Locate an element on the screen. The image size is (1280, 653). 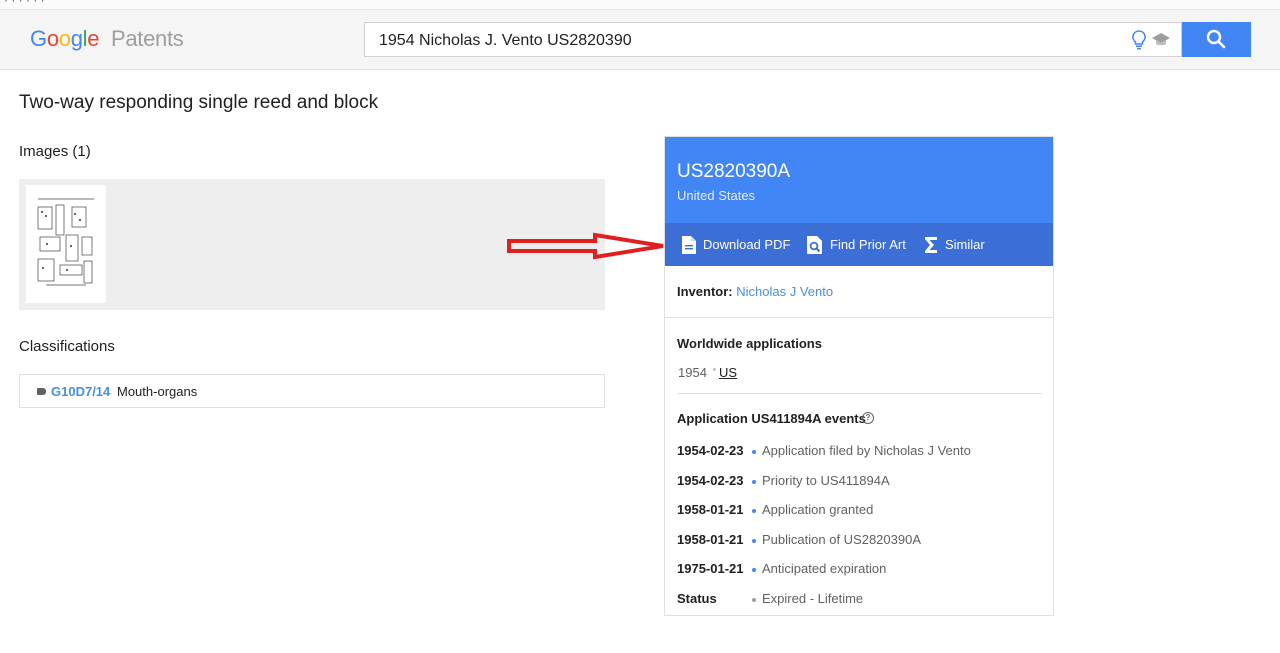
document-icon is located at coordinates (689, 244).